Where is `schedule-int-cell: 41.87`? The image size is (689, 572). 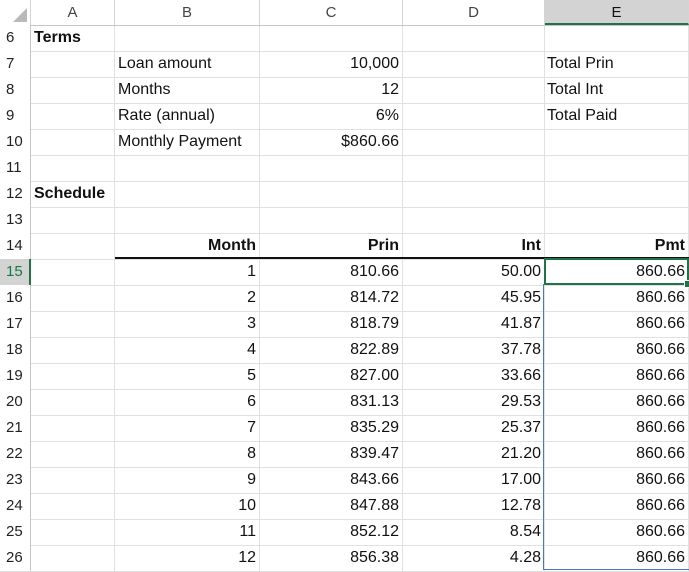 schedule-int-cell: 41.87 is located at coordinates (474, 324).